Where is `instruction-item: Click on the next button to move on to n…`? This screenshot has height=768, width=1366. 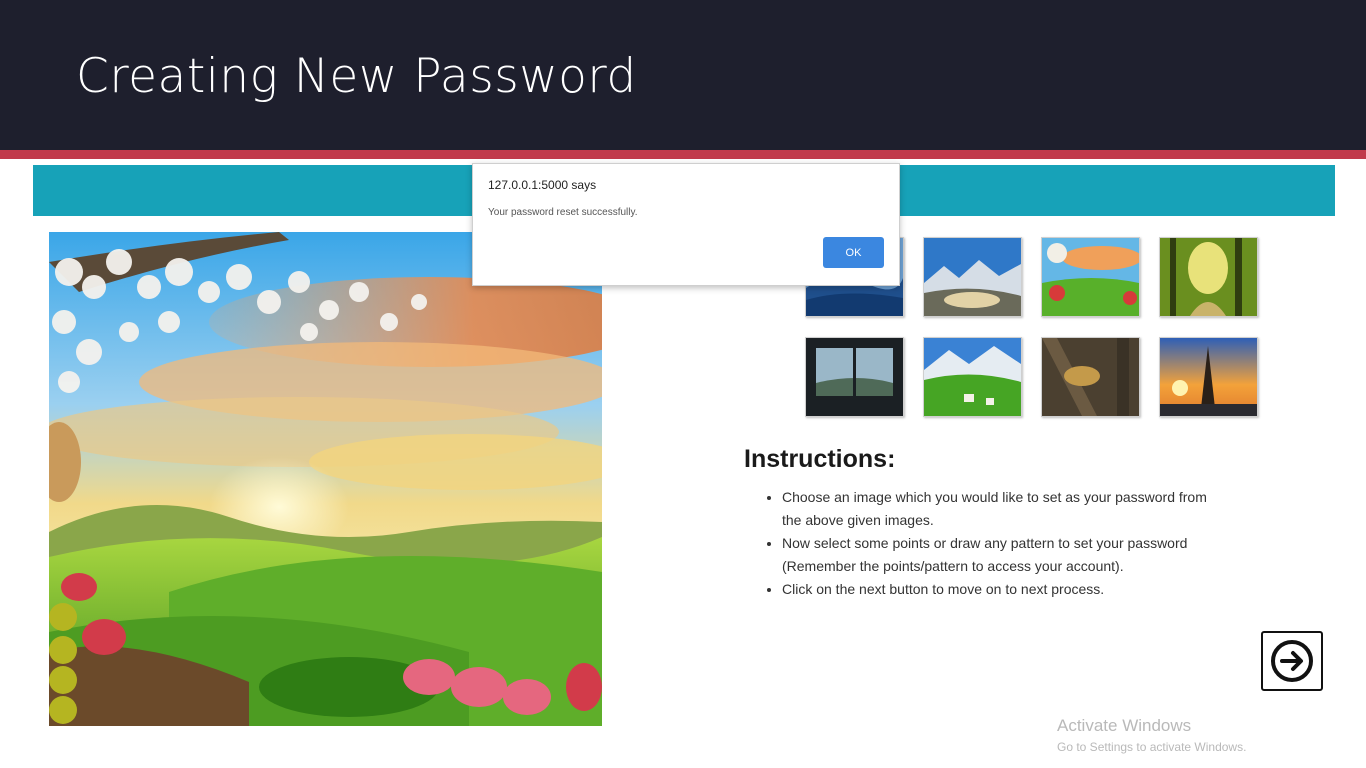
instruction-item: Click on the next button to move on to n… is located at coordinates (1003, 589).